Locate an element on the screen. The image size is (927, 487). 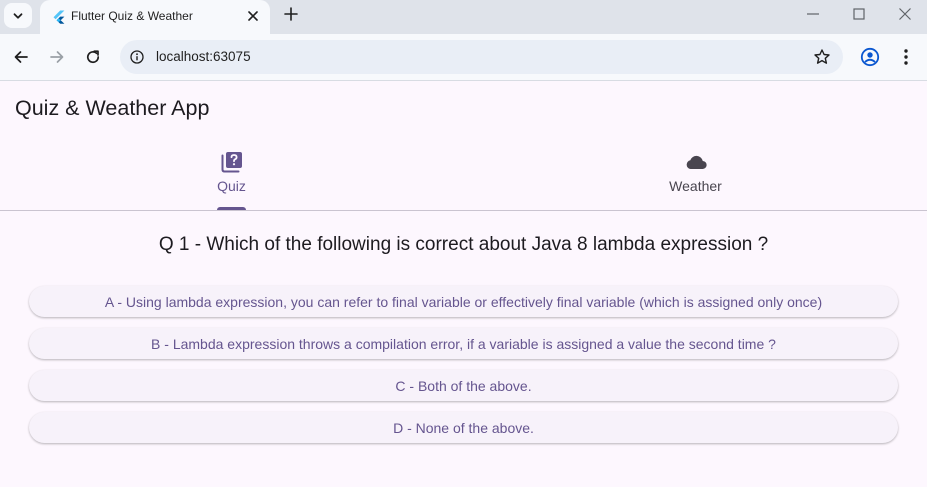
quiz-icon is located at coordinates (231, 162).